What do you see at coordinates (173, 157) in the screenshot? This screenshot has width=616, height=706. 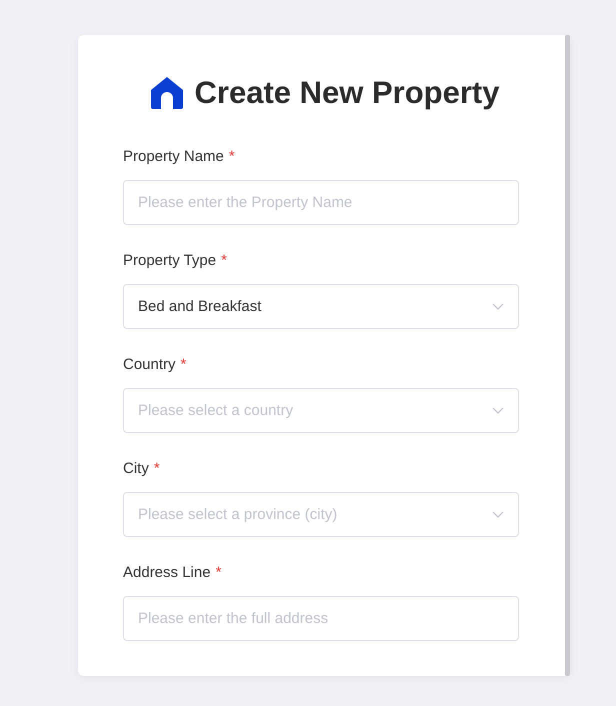 I see `field-label: Property Name` at bounding box center [173, 157].